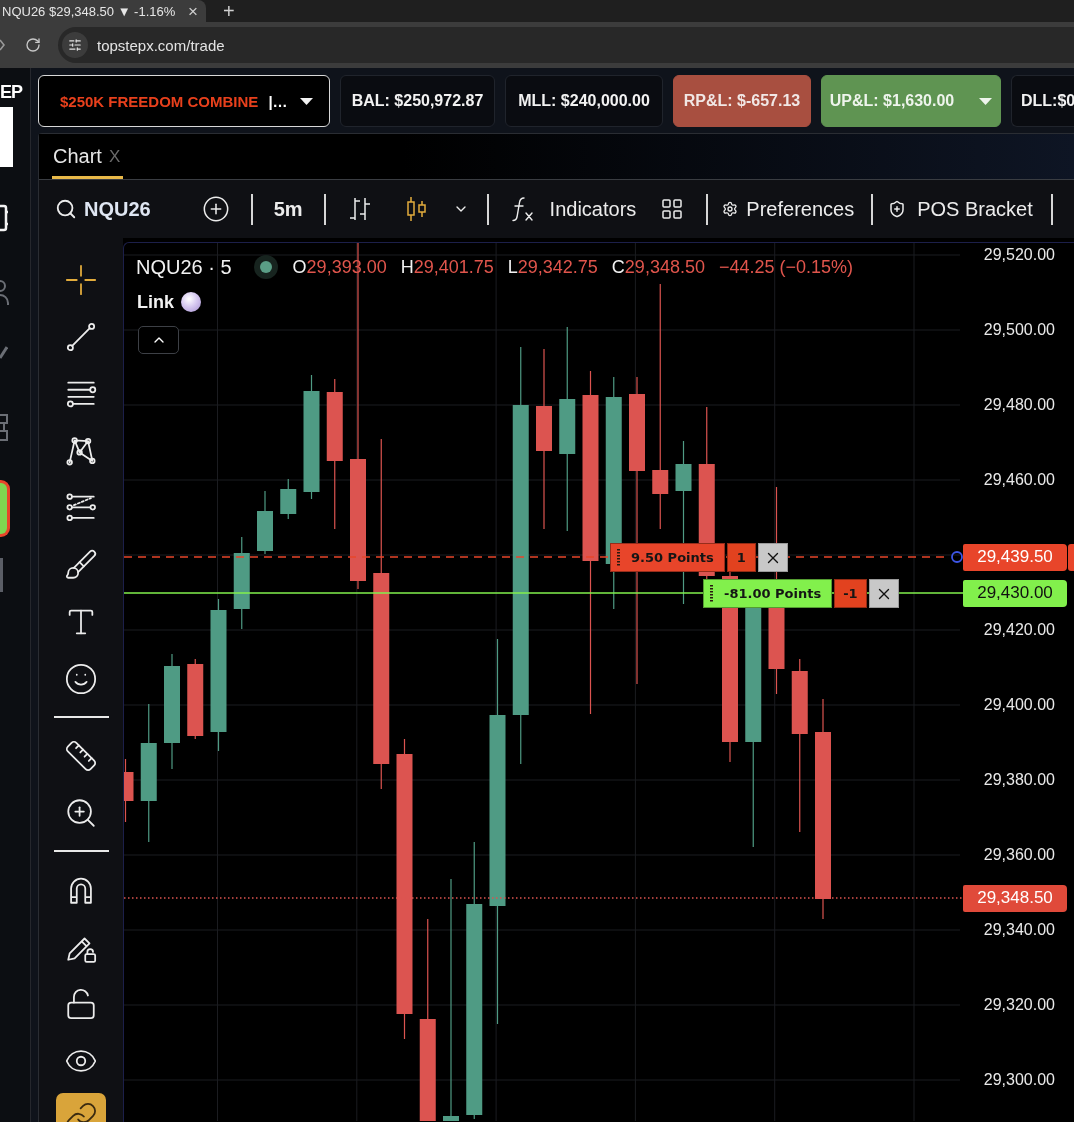 The height and width of the screenshot is (1122, 1074). I want to click on interval-button: 5m, so click(288, 209).